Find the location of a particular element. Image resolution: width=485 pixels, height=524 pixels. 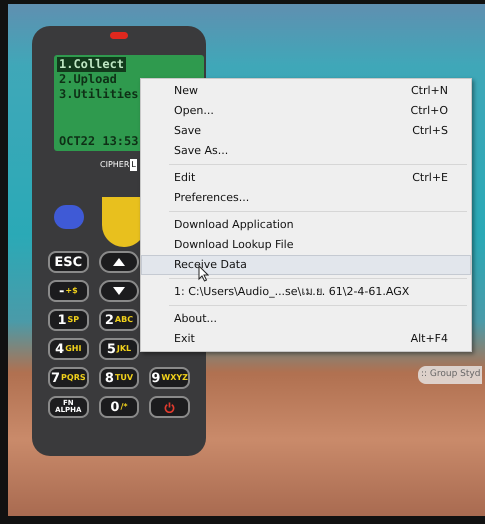

power-key is located at coordinates (169, 407).